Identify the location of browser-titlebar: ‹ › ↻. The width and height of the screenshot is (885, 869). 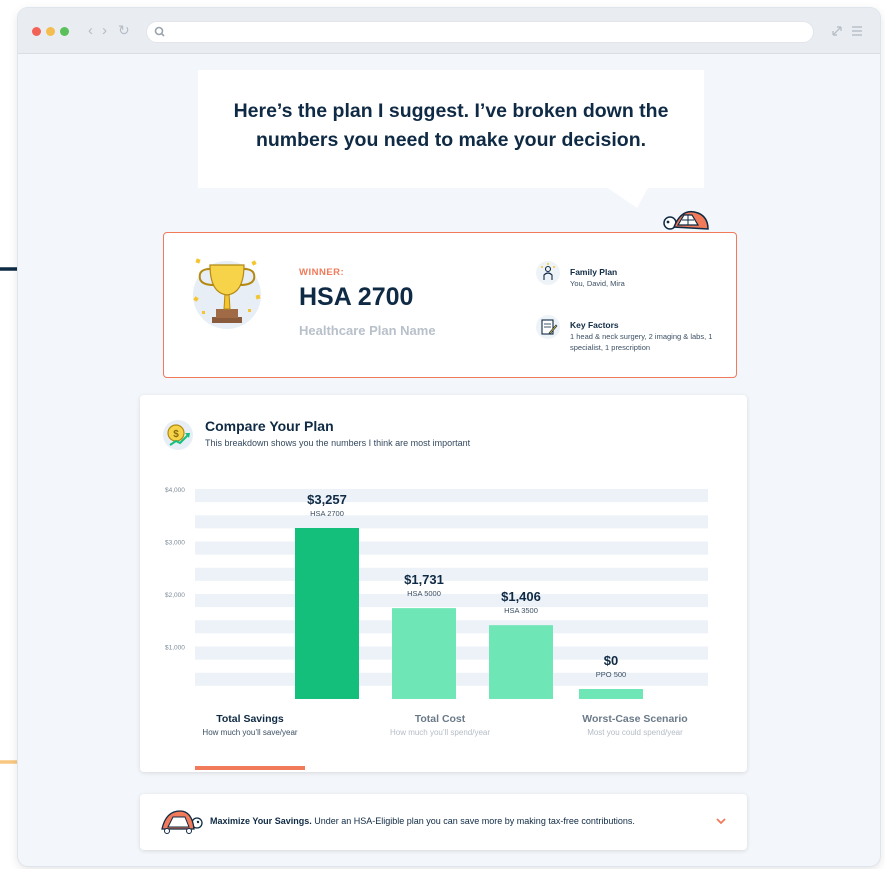
(449, 31).